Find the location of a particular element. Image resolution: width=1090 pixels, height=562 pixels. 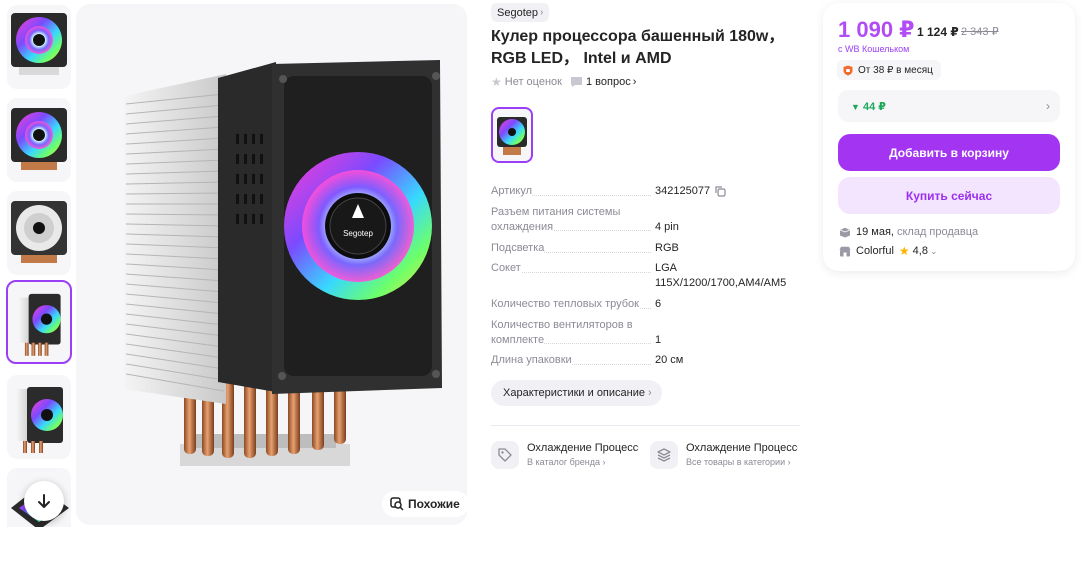

questions-text: 1 вопрос is located at coordinates (608, 82).